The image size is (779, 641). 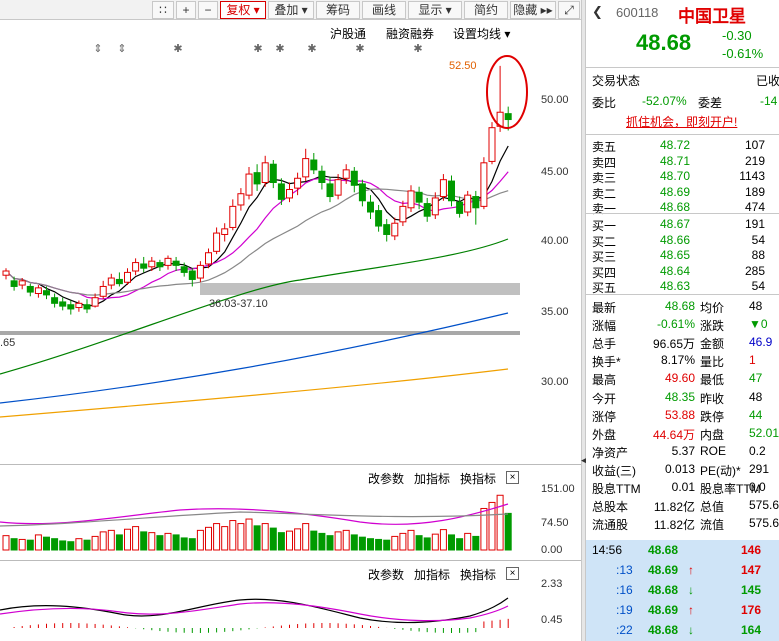 What do you see at coordinates (685, 81) in the screenshot?
I see `trade-status-row: 交易状态 已收` at bounding box center [685, 81].